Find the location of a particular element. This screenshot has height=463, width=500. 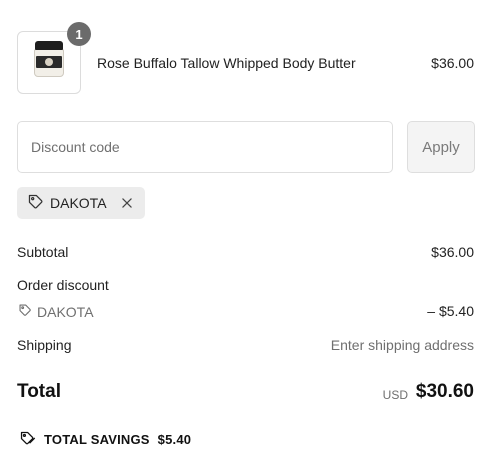

shipping-value: Enter shipping address is located at coordinates (402, 345).